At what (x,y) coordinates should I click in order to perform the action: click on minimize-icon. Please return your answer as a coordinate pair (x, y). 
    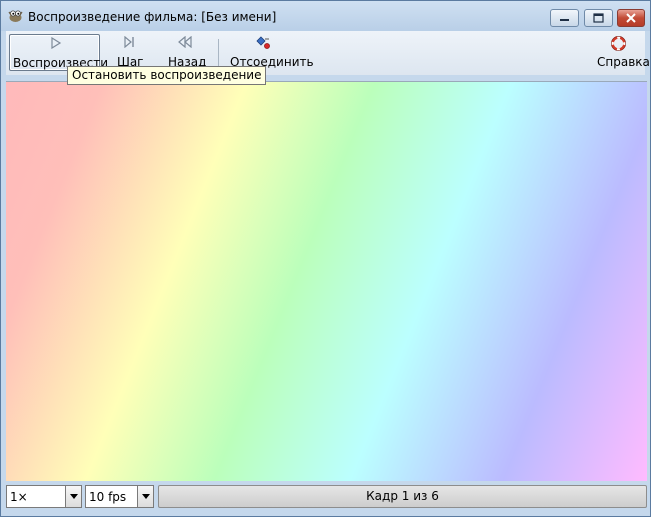
    Looking at the image, I should click on (564, 20).